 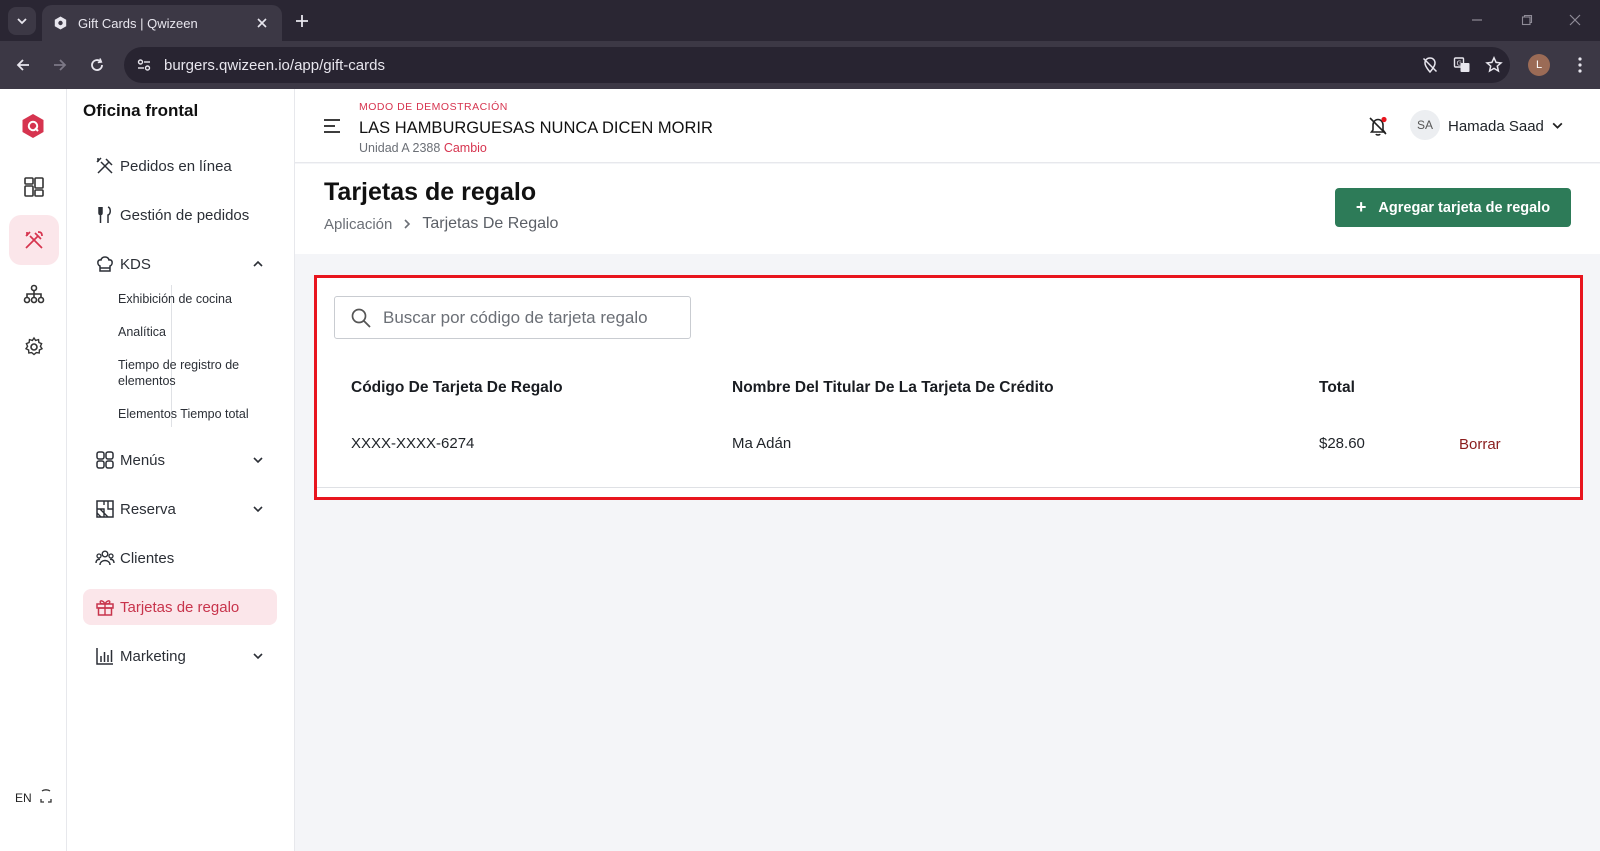 I want to click on breadcrumb: Aplicación Tarjetas De Regalo, so click(x=441, y=224).